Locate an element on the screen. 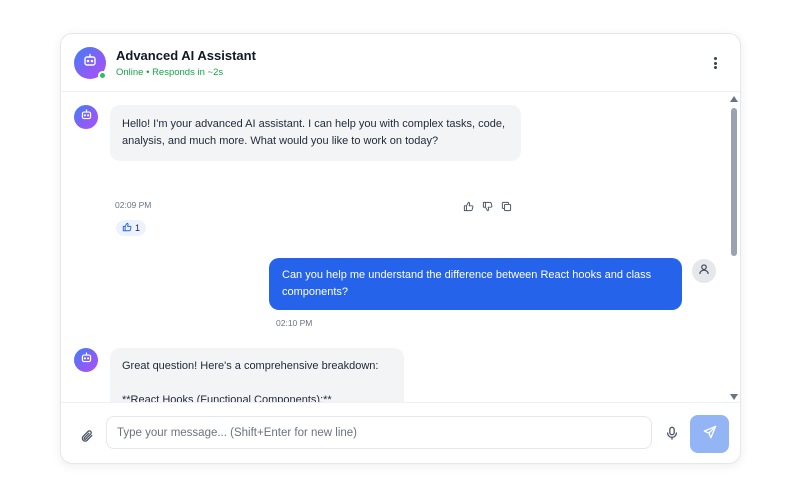 The height and width of the screenshot is (500, 800). composer is located at coordinates (400, 432).